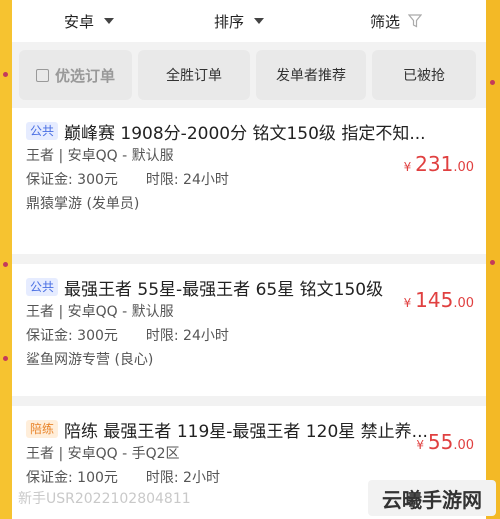 The width and height of the screenshot is (500, 519). I want to click on tab-label: 全胜订单, so click(194, 76).